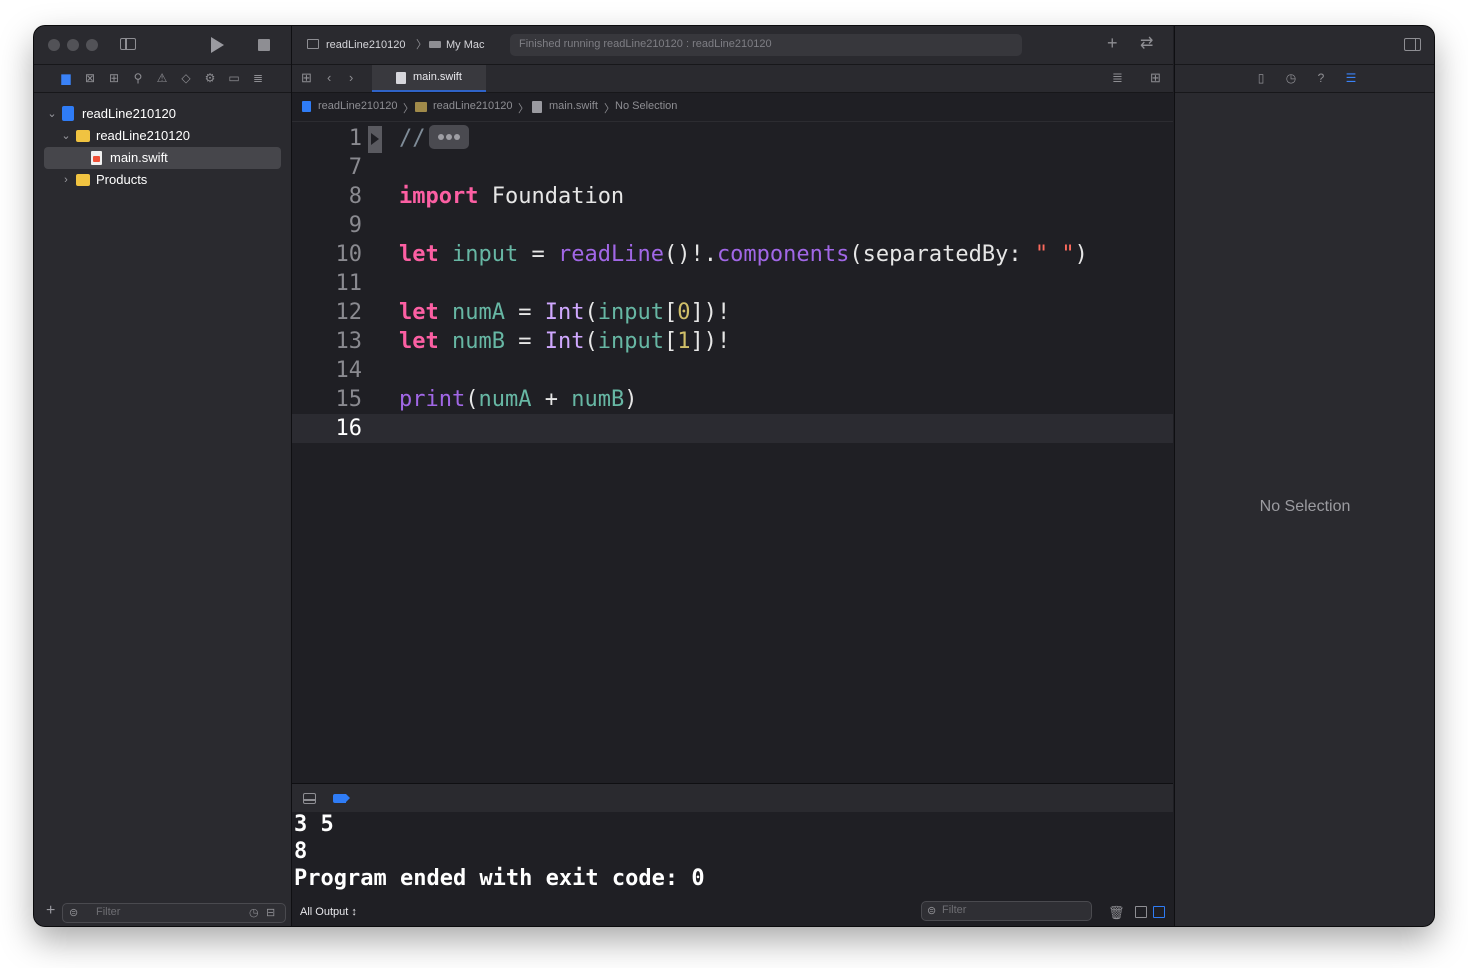 The image size is (1468, 968). Describe the element at coordinates (73, 45) in the screenshot. I see `minimize-window-button` at that location.